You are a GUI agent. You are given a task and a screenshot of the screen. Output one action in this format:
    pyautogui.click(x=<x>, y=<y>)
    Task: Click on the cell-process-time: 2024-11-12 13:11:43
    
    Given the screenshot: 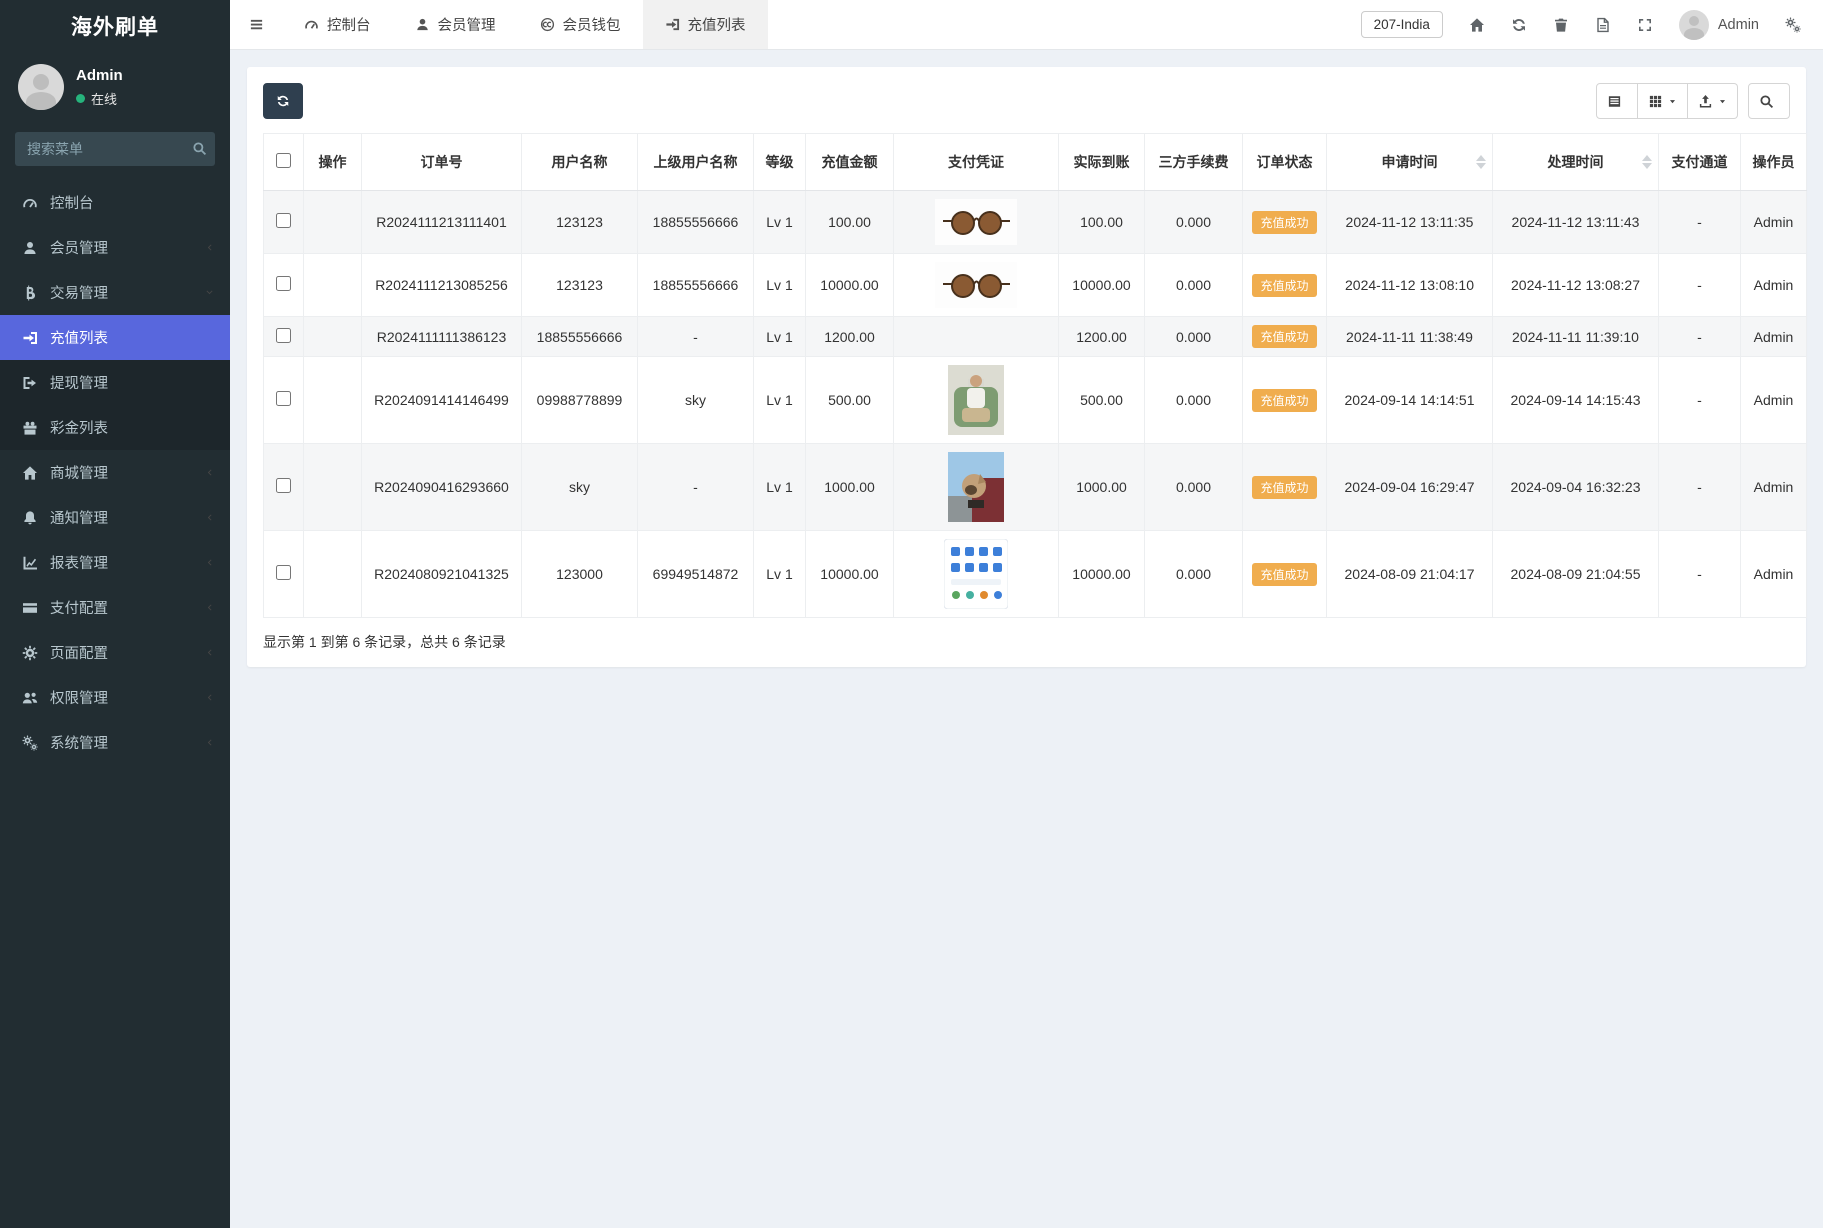 What is the action you would take?
    pyautogui.click(x=1575, y=222)
    